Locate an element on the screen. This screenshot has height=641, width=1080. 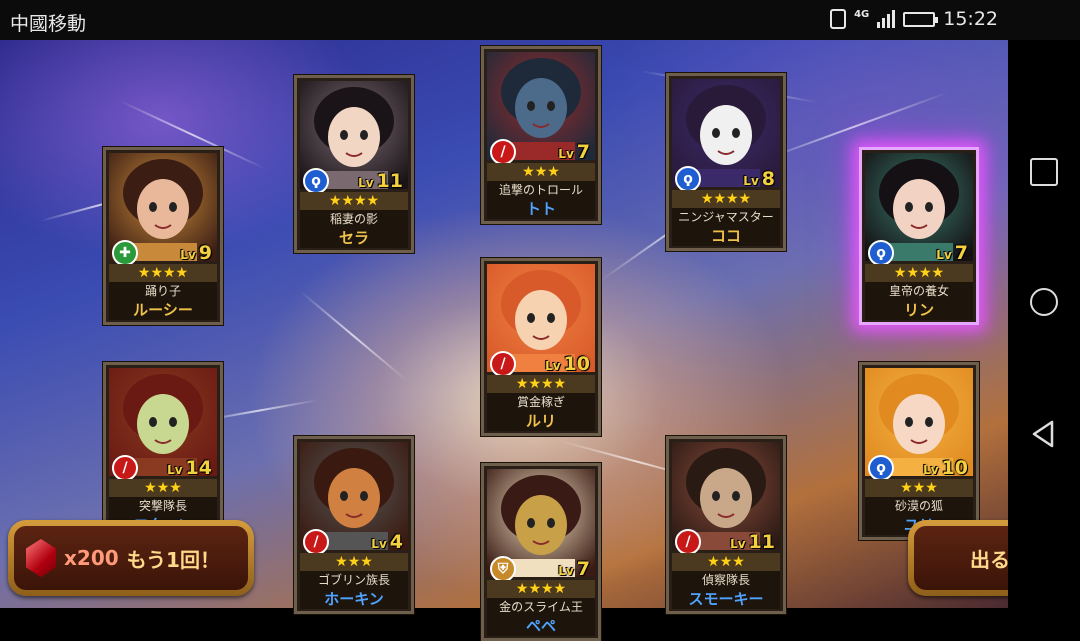
character-card-coco: ϙ Lv 8 ★★★★ ニンジャマスター ココ is located at coordinates (726, 162).